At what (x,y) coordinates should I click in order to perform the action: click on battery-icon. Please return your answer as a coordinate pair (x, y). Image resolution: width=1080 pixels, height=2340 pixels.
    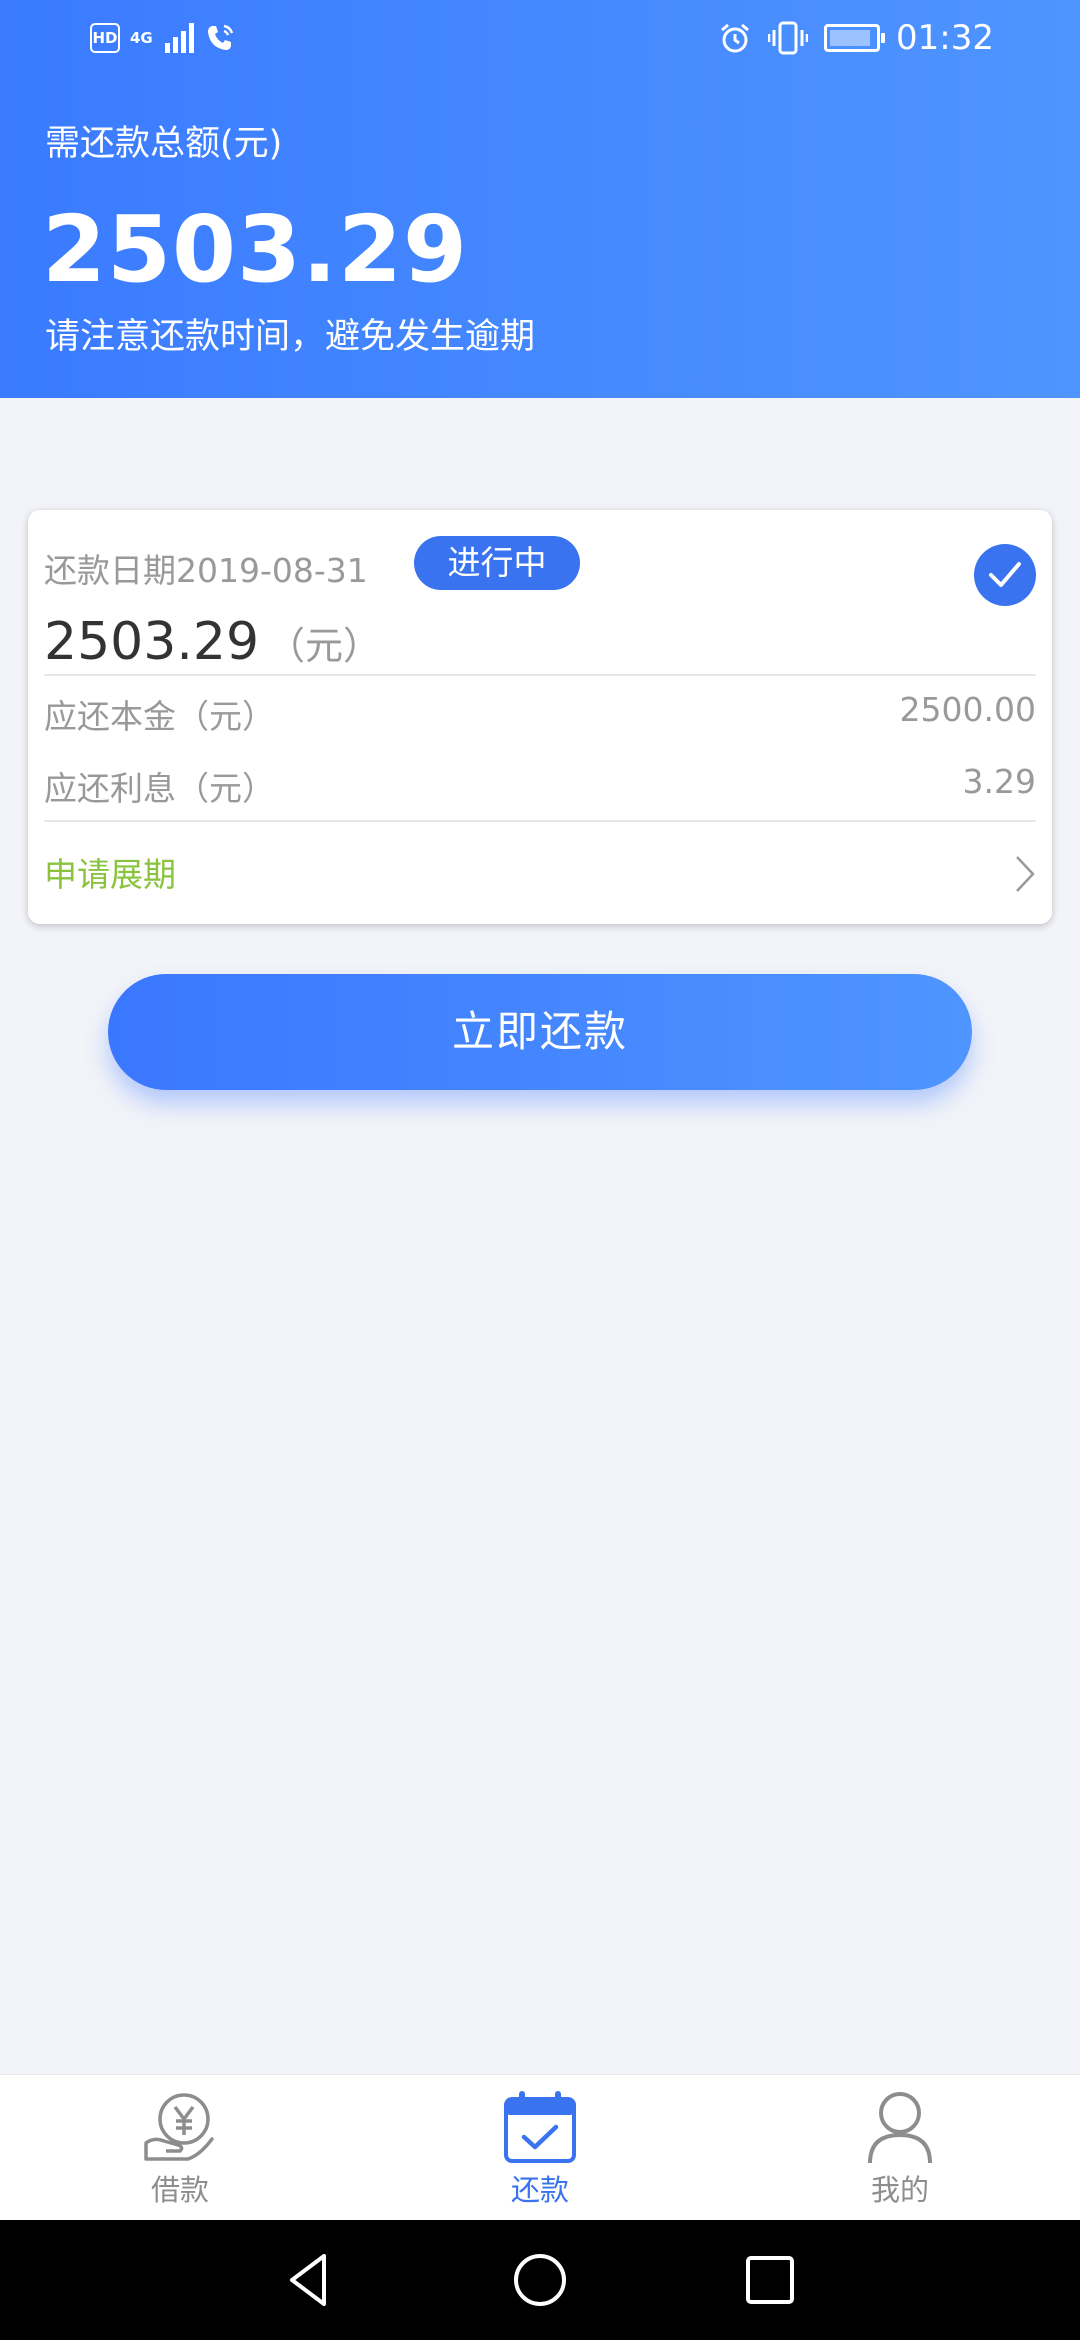
    Looking at the image, I should click on (855, 38).